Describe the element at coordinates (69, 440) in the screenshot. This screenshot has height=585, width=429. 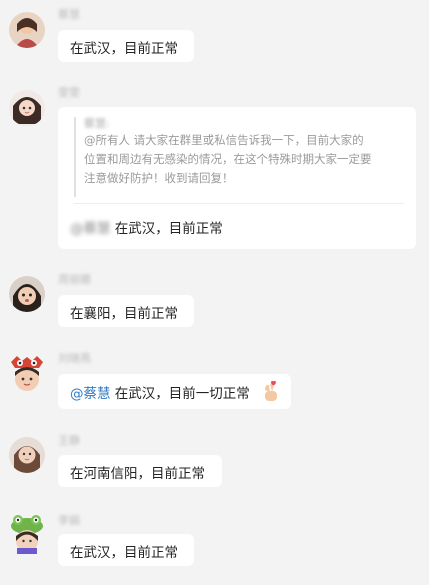
I see `sender-name: 王静` at that location.